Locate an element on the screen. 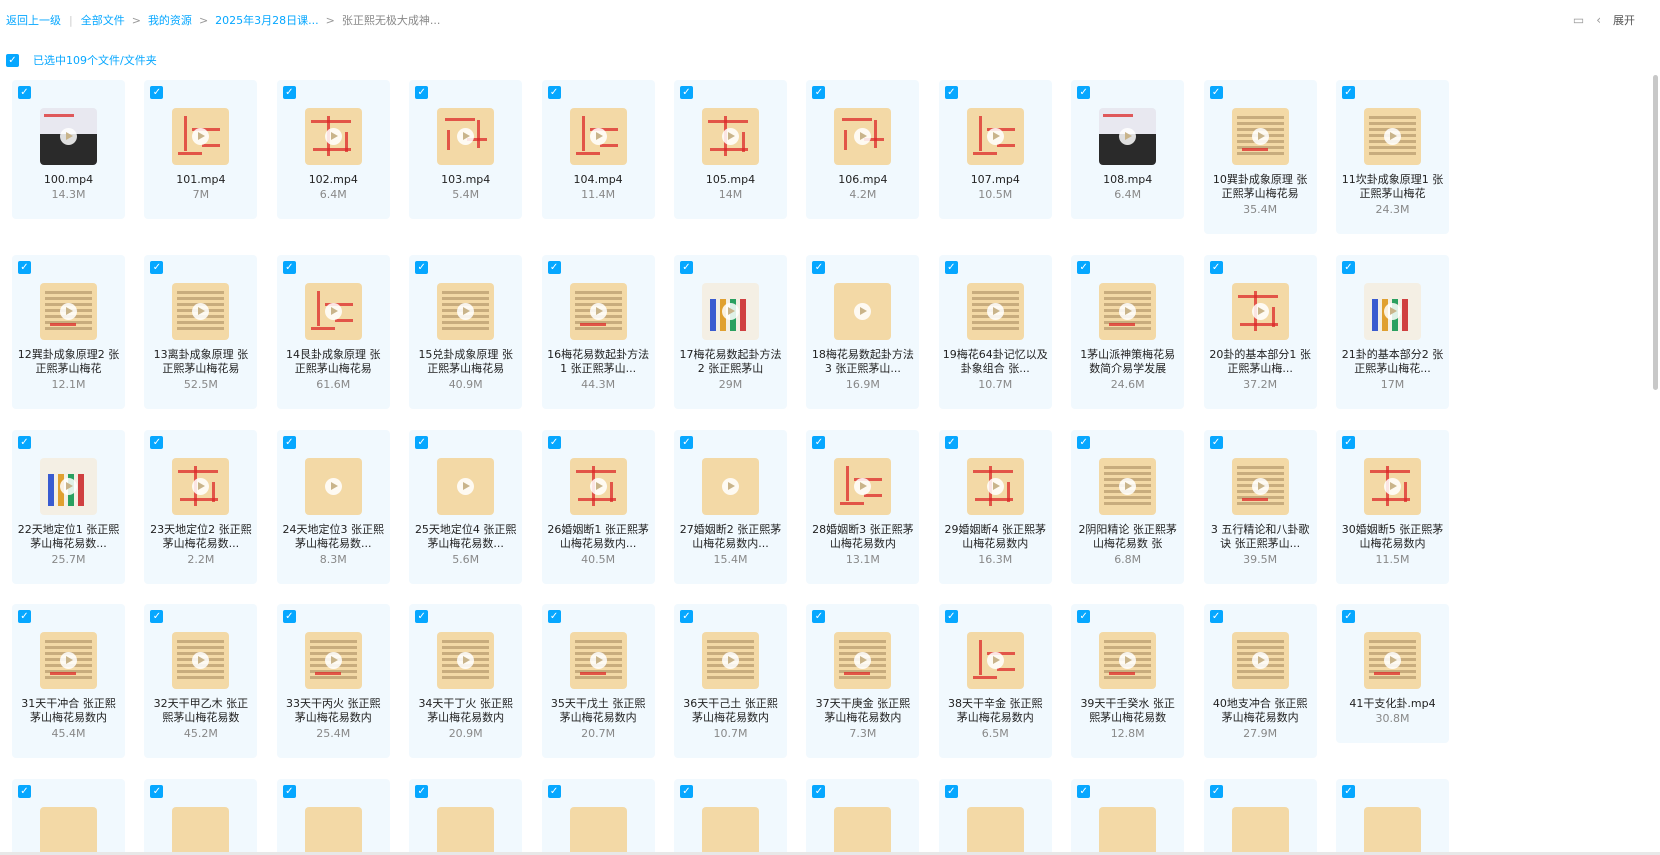 The image size is (1660, 855). file-card: ✓ 37天干庚金 张正熙茅山梅花易数内 7.3M is located at coordinates (863, 681).